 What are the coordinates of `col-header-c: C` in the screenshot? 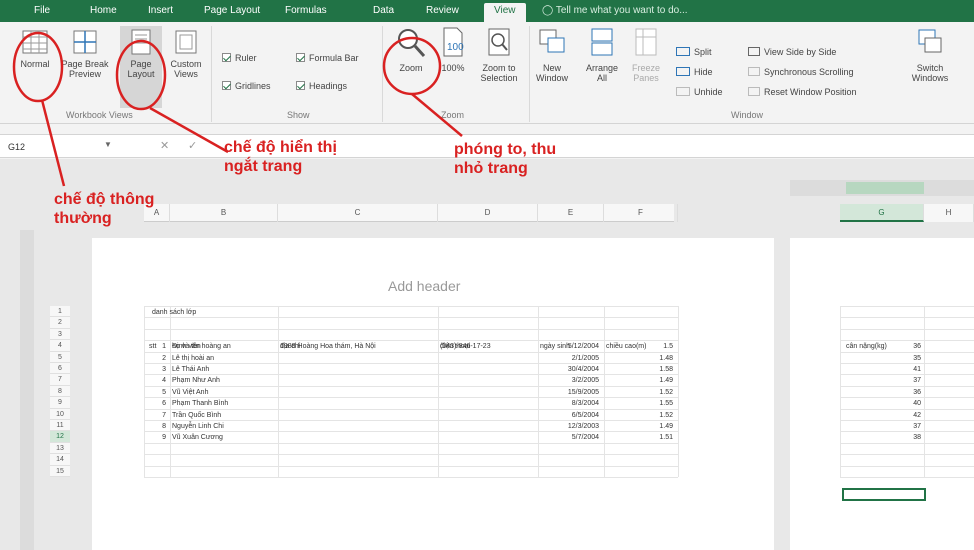 It's located at (358, 213).